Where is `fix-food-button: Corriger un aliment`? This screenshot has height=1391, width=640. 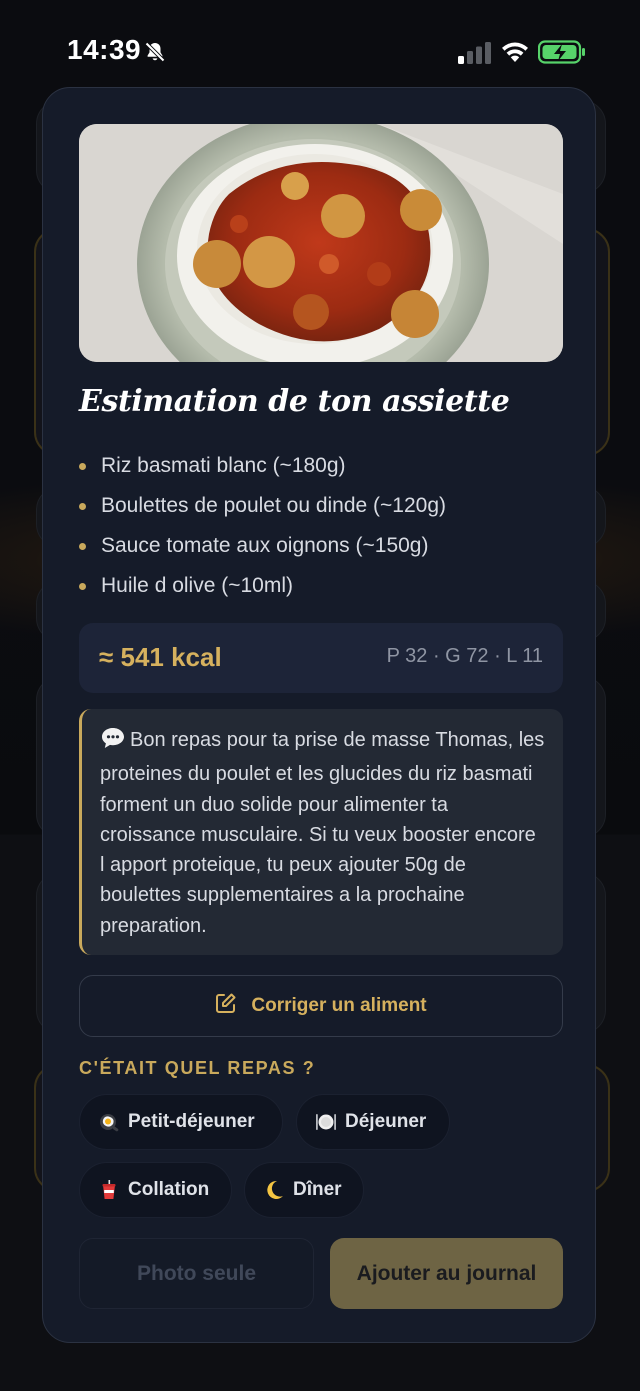 fix-food-button: Corriger un aliment is located at coordinates (321, 1006).